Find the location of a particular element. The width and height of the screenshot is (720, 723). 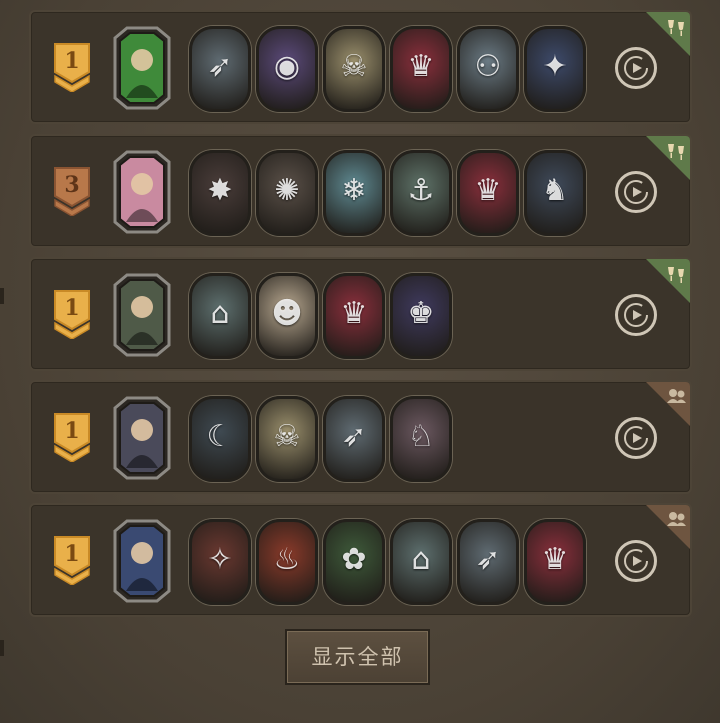

match-record-row: 1 ☾ ☠ ➶ ♘ is located at coordinates (360, 437).